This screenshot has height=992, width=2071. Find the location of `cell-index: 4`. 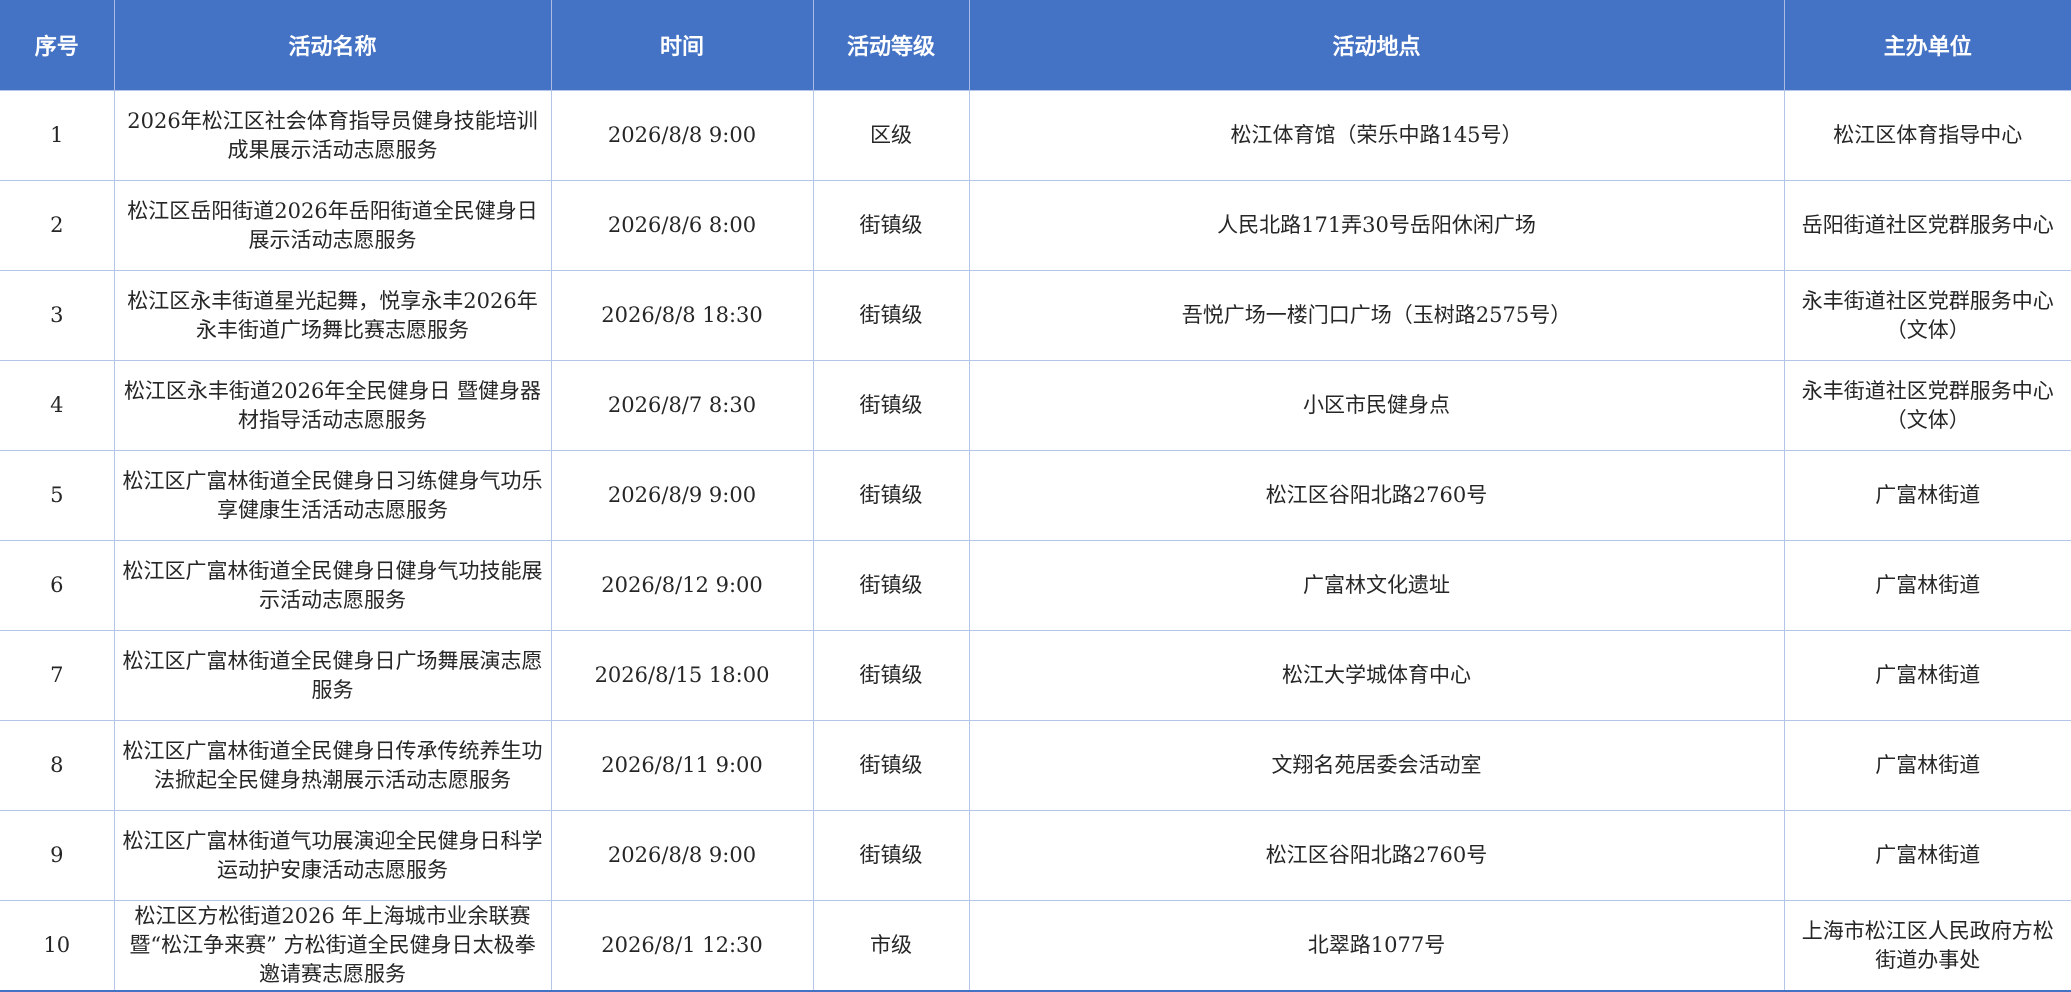

cell-index: 4 is located at coordinates (57, 405).